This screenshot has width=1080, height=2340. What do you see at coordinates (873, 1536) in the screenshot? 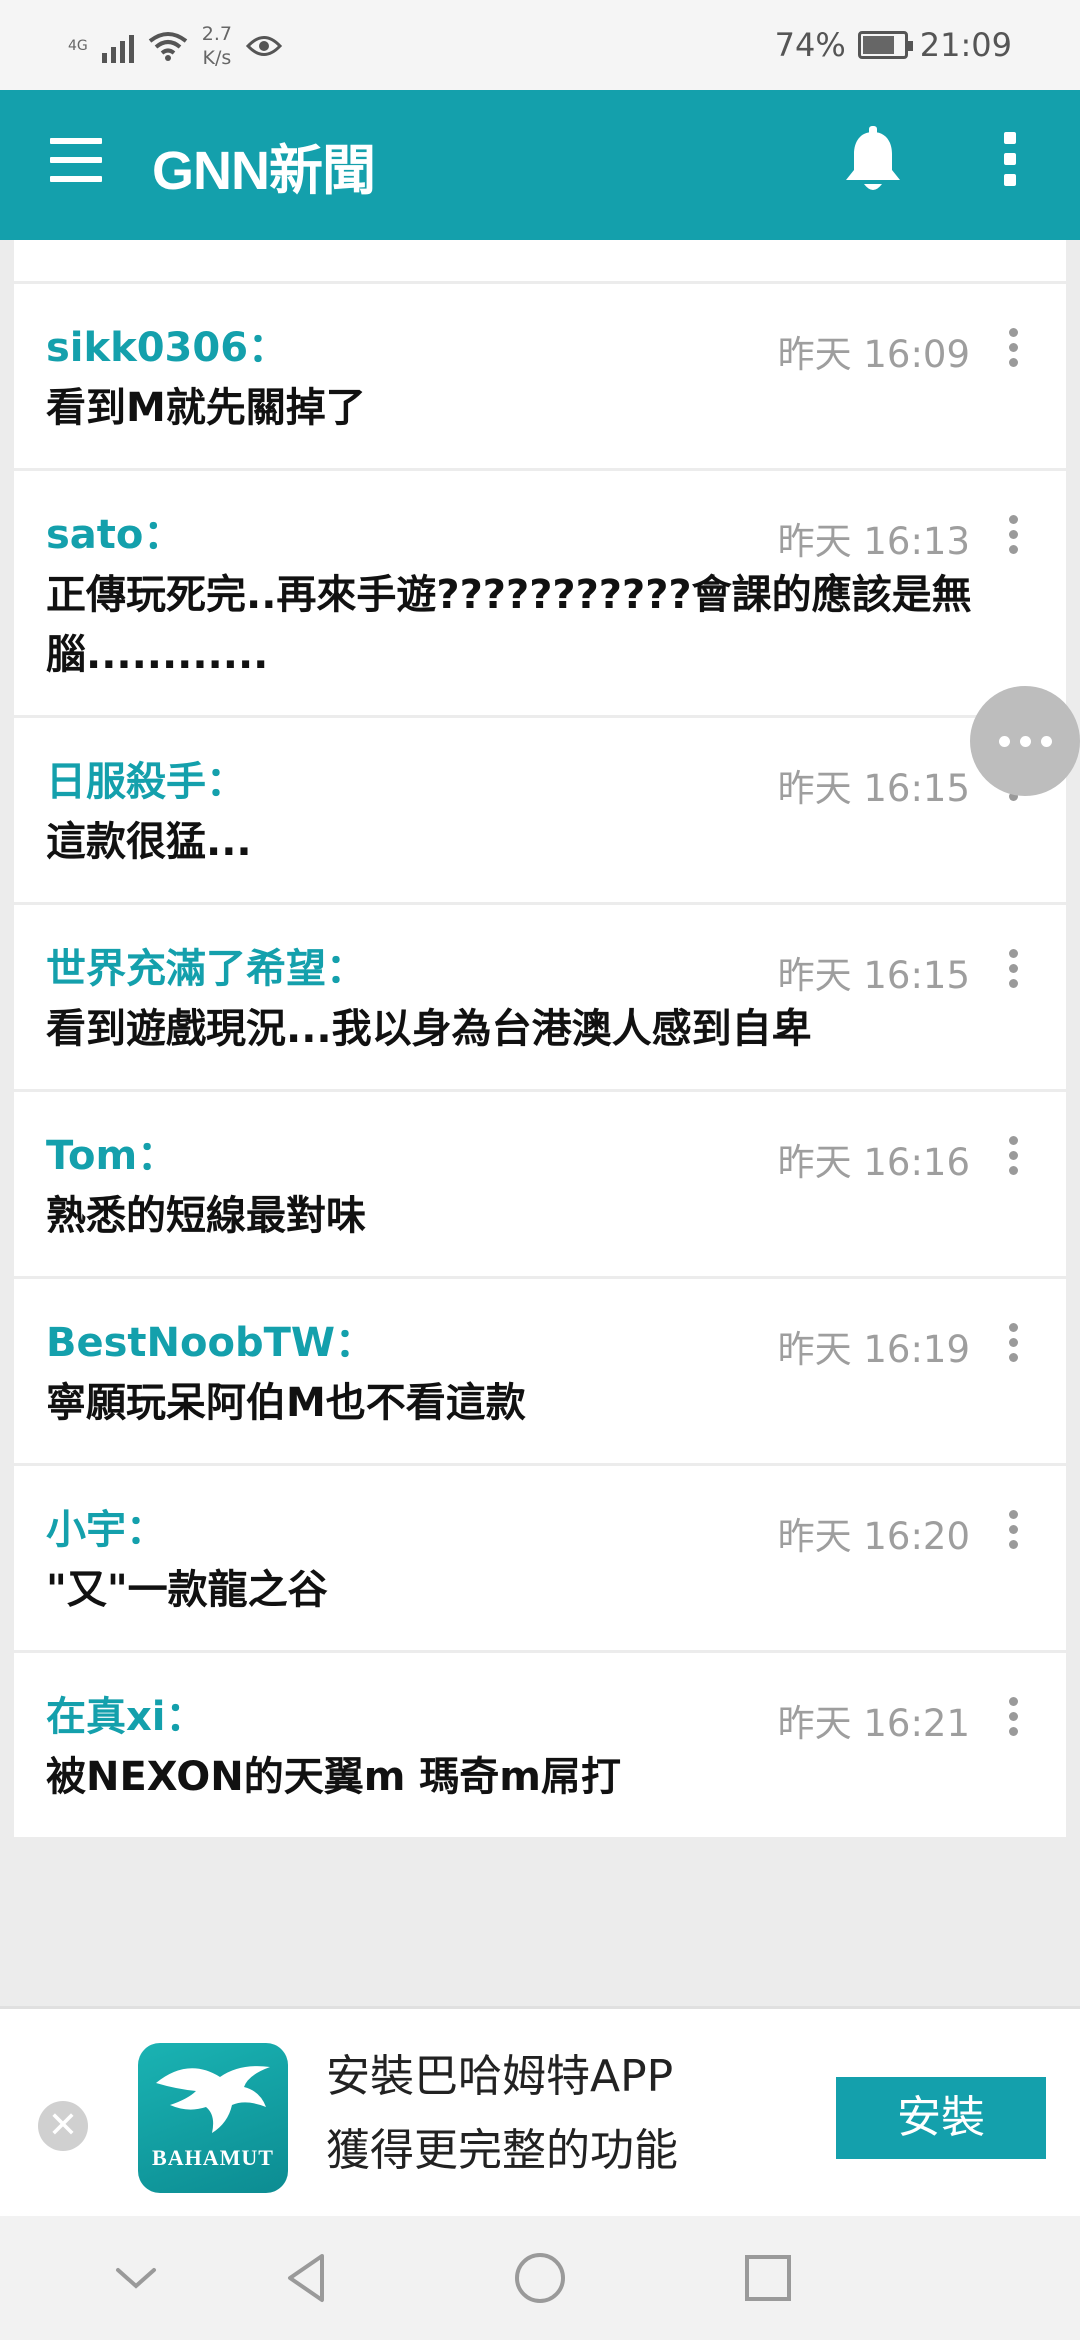
I see `comment-time: 昨天 16:20` at bounding box center [873, 1536].